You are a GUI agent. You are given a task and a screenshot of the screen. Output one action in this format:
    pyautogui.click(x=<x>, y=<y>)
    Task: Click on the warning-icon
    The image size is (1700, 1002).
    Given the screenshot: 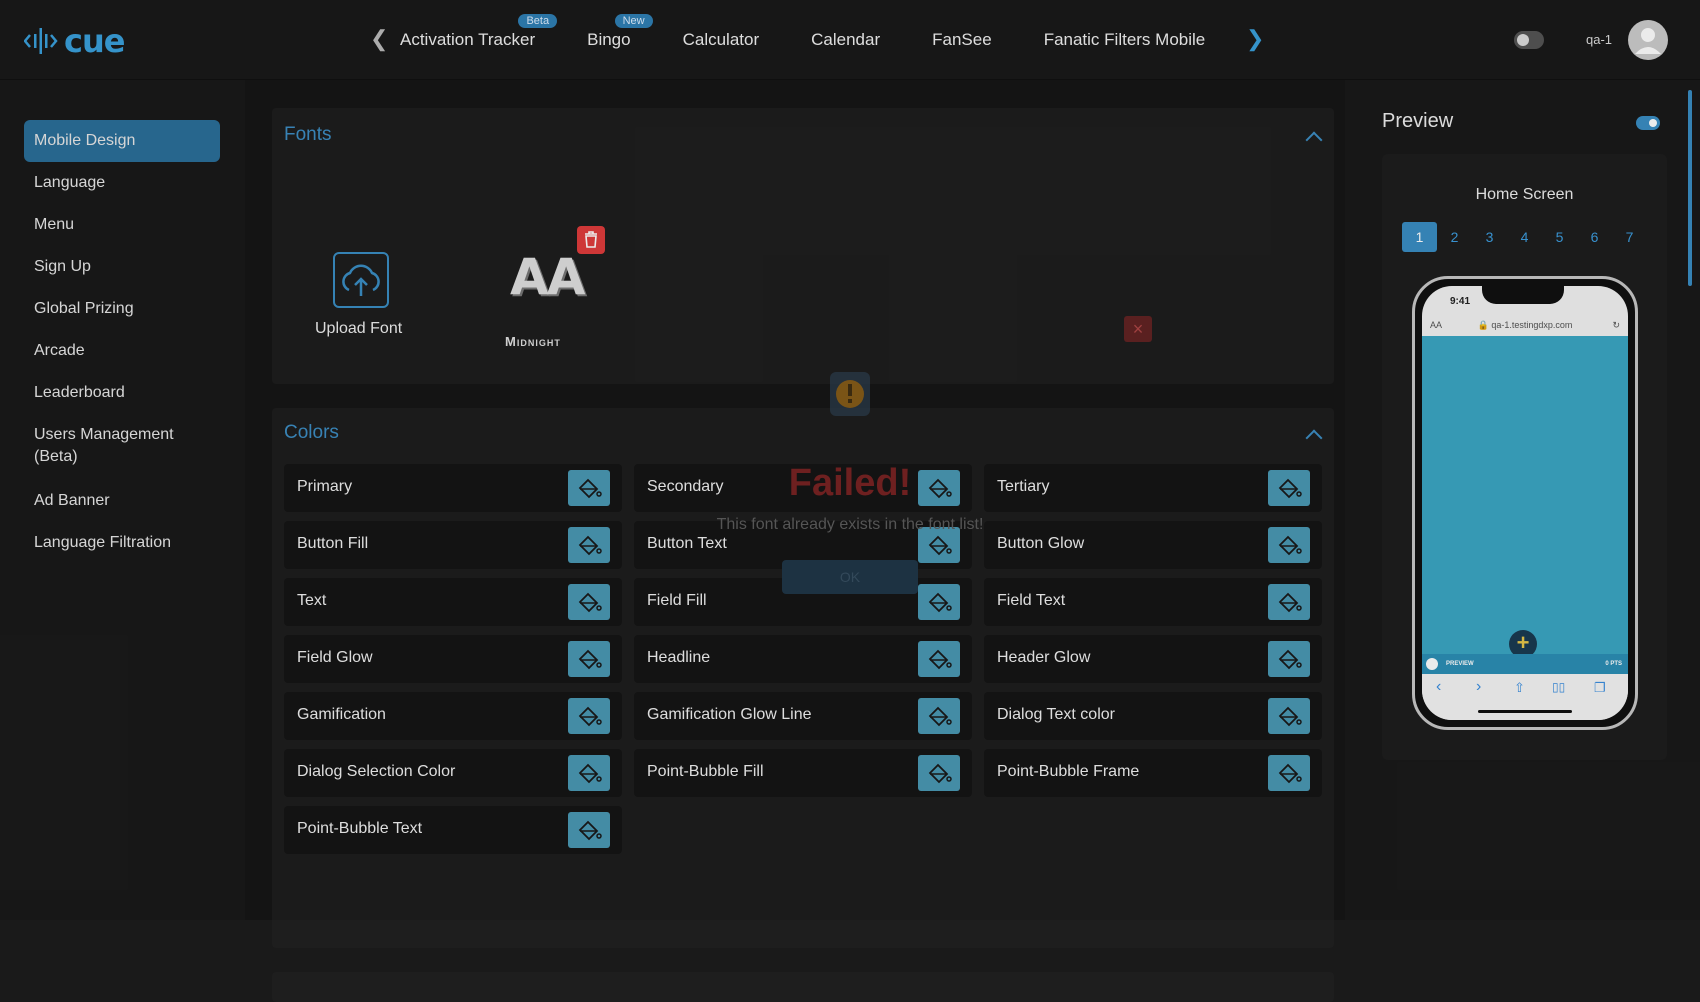 What is the action you would take?
    pyautogui.click(x=850, y=394)
    